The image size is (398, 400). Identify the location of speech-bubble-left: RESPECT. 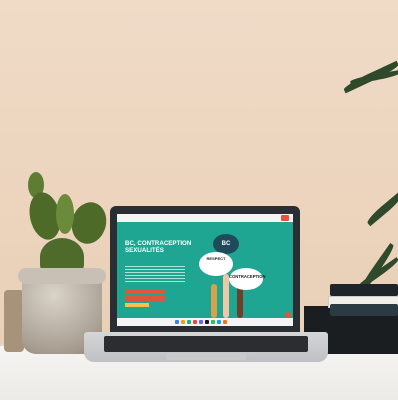
(216, 264).